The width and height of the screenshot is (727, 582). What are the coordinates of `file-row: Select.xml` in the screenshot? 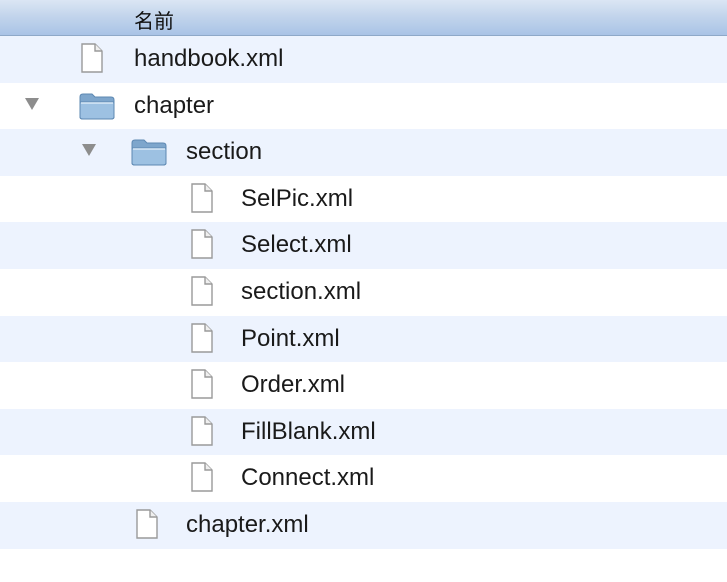 It's located at (363, 245).